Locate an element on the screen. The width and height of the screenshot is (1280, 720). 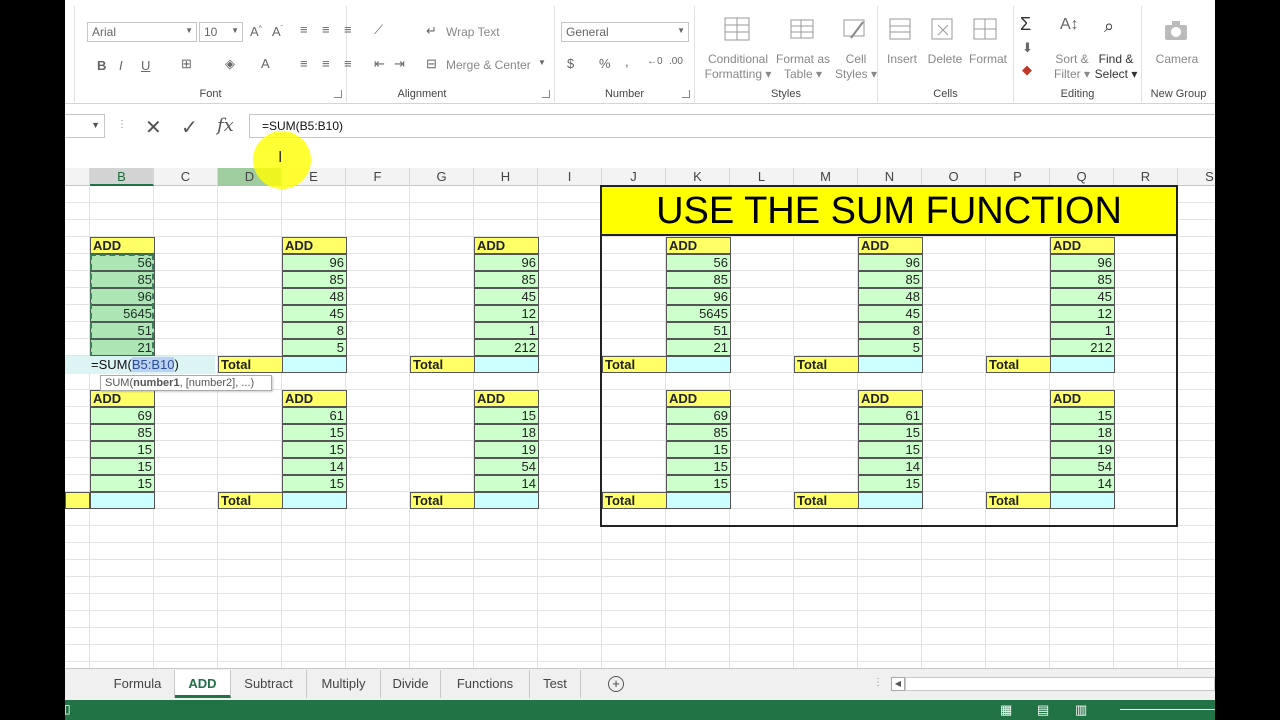
value-cell: 8 is located at coordinates (314, 330).